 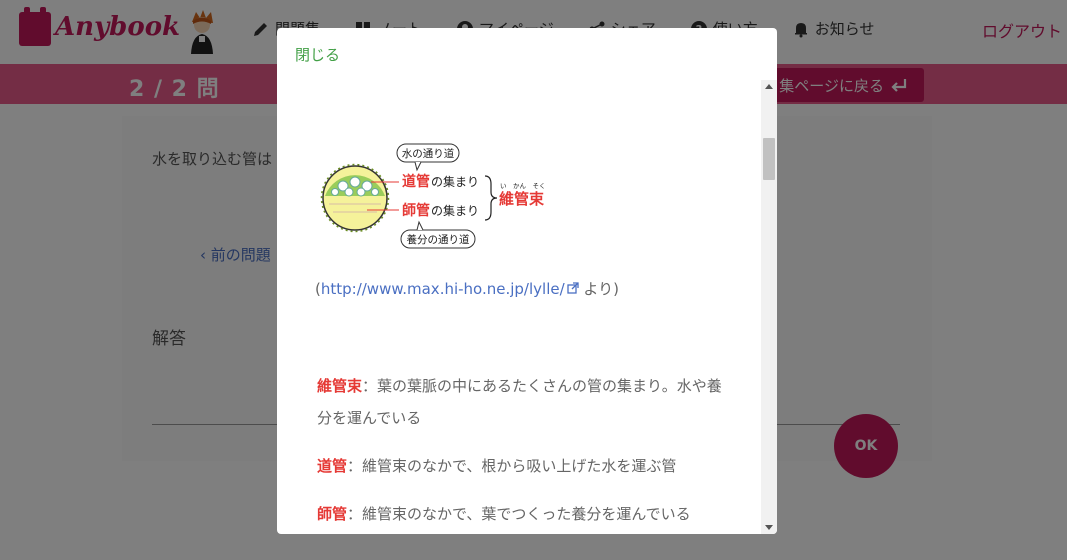 What do you see at coordinates (416, 210) in the screenshot?
I see `phloem-term: 師管` at bounding box center [416, 210].